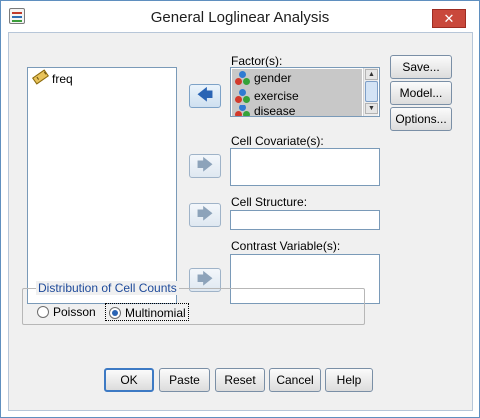  I want to click on help-button: Help, so click(349, 380).